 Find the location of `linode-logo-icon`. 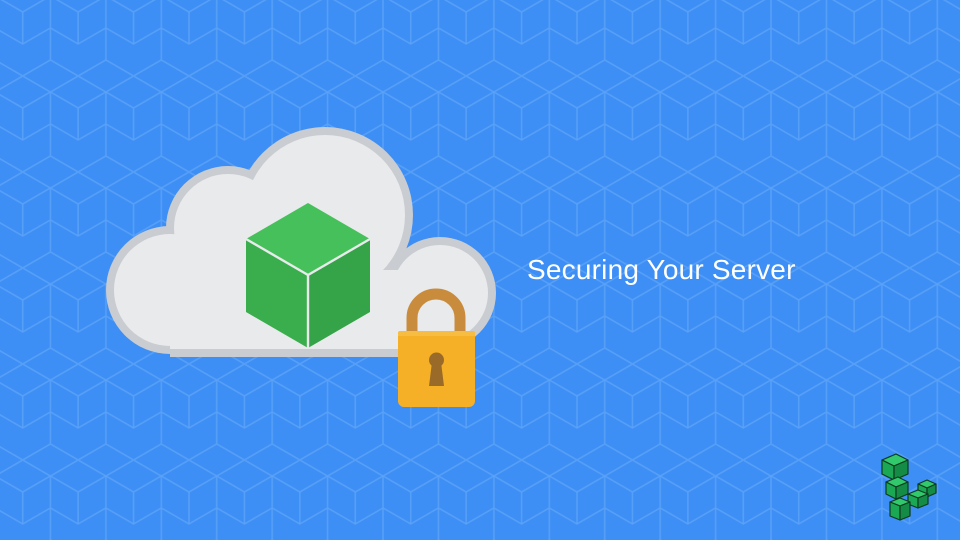

linode-logo-icon is located at coordinates (909, 487).